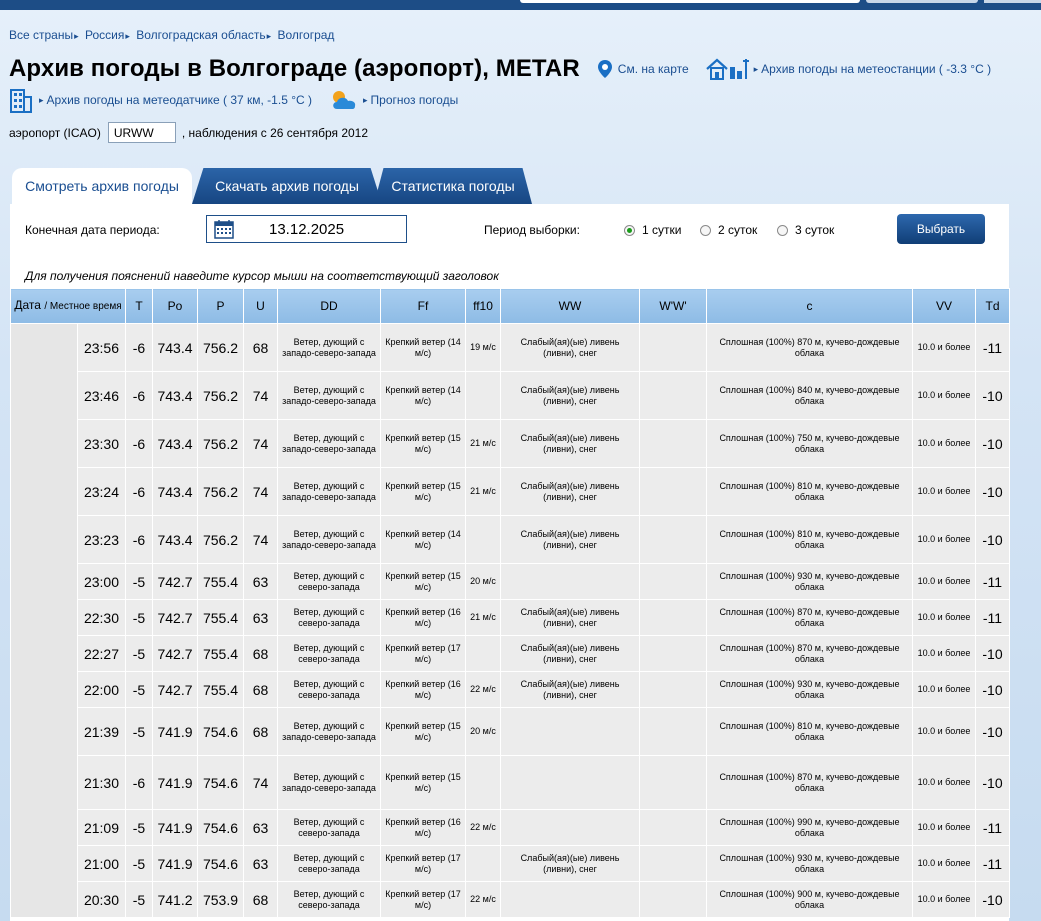 Image resolution: width=1041 pixels, height=921 pixels. Describe the element at coordinates (175, 899) in the screenshot. I see `cell-po: 741.2` at that location.